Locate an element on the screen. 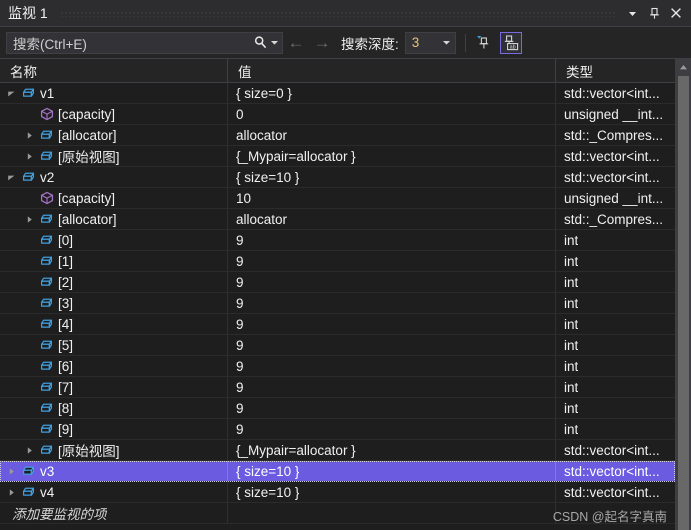 This screenshot has width=691, height=530. cell-name: v1 is located at coordinates (114, 93).